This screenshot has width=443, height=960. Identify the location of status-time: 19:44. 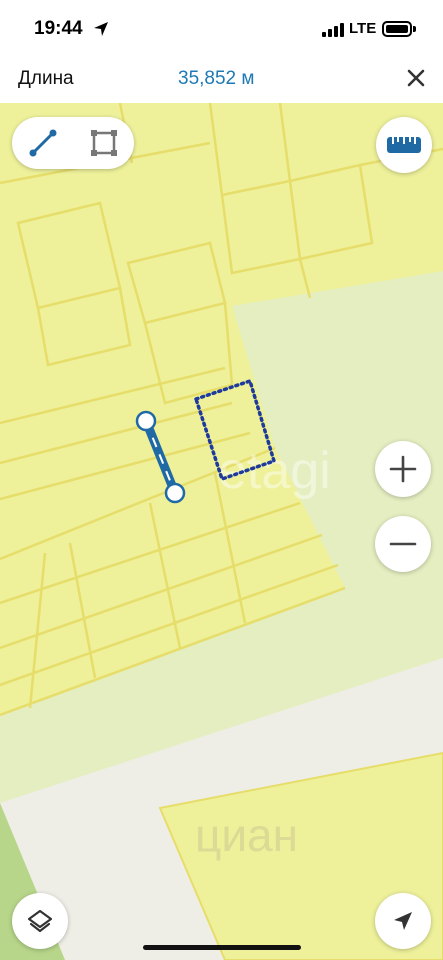
(58, 28).